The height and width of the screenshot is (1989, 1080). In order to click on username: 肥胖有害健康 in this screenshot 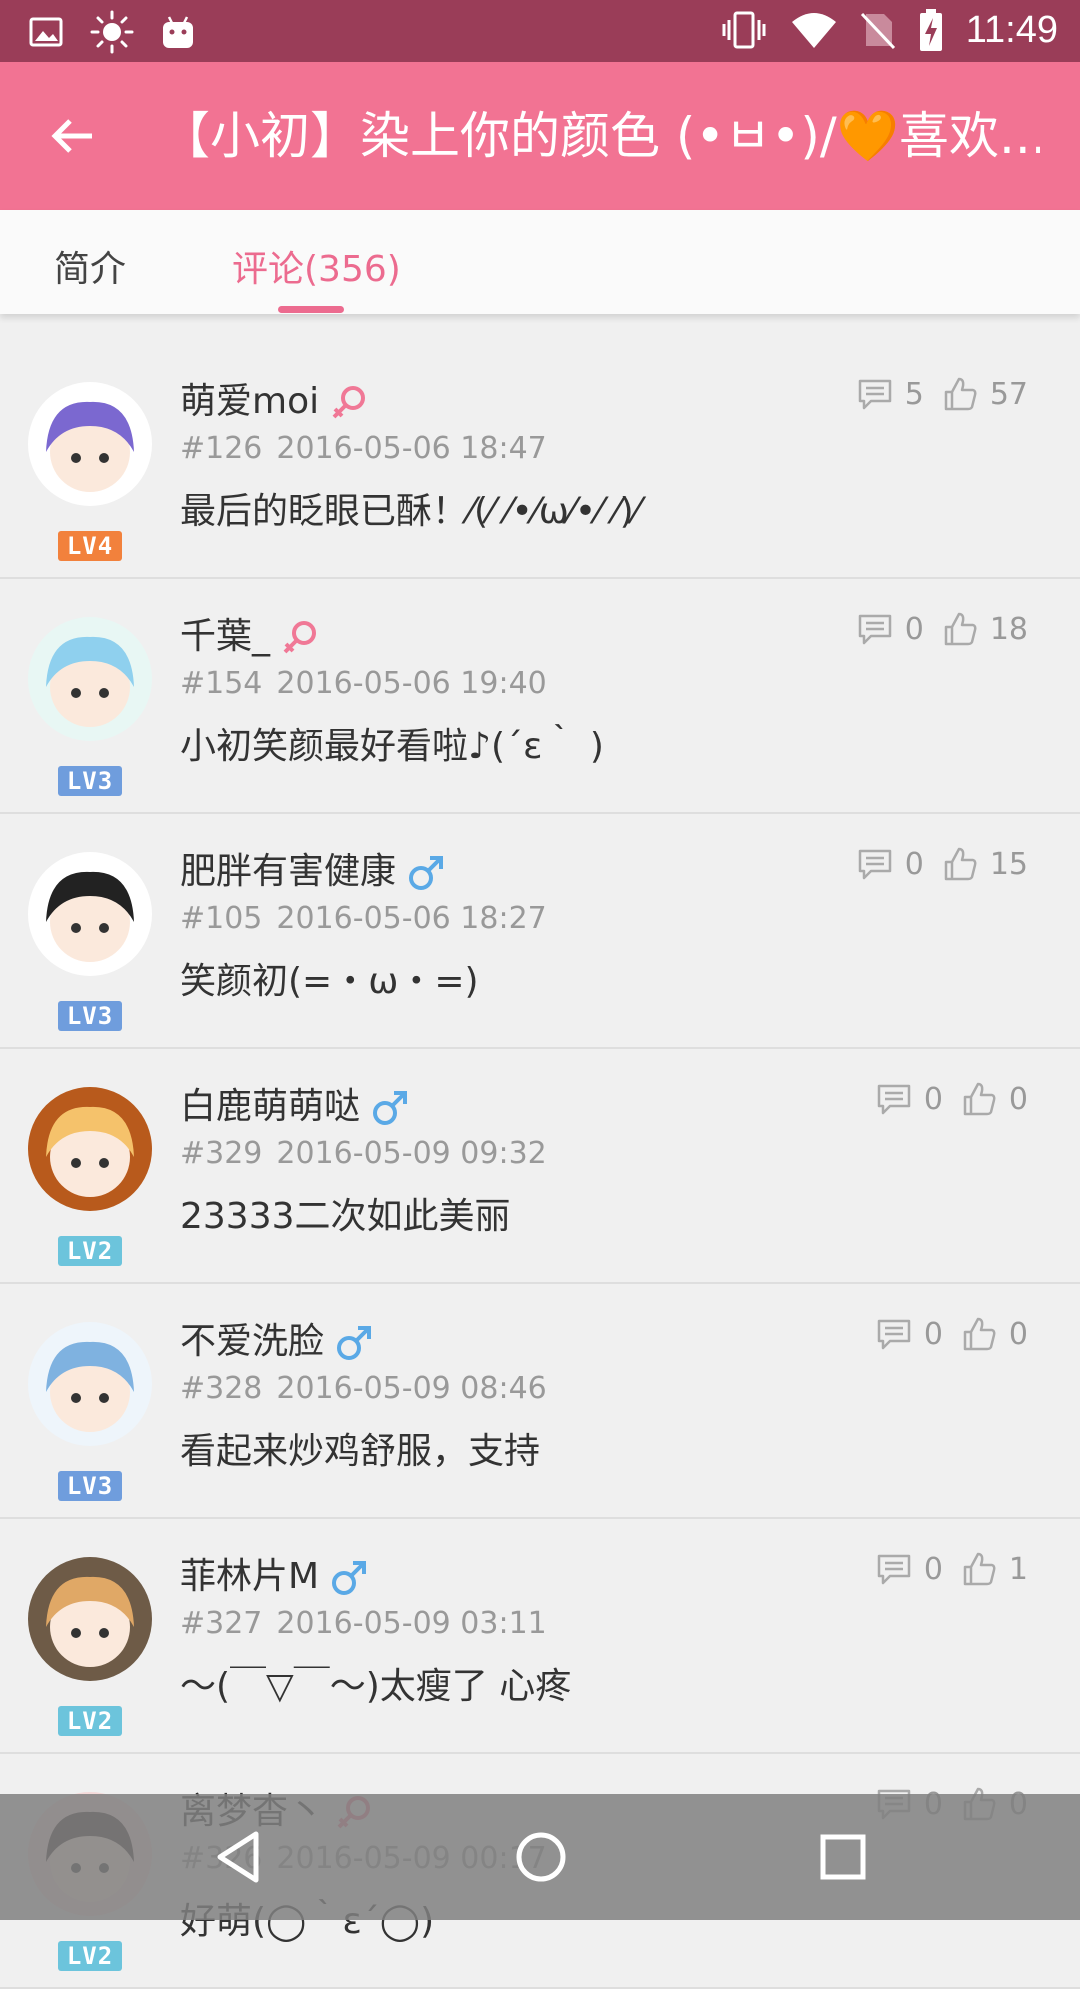, I will do `click(313, 868)`.